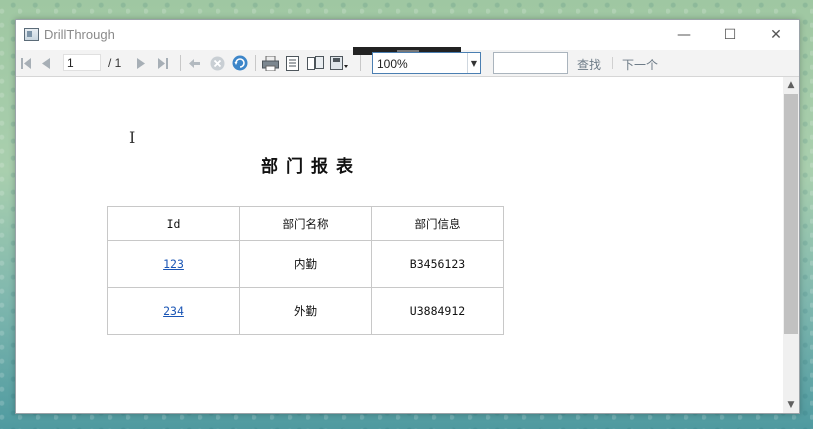 Image resolution: width=813 pixels, height=429 pixels. Describe the element at coordinates (270, 63) in the screenshot. I see `print-icon` at that location.